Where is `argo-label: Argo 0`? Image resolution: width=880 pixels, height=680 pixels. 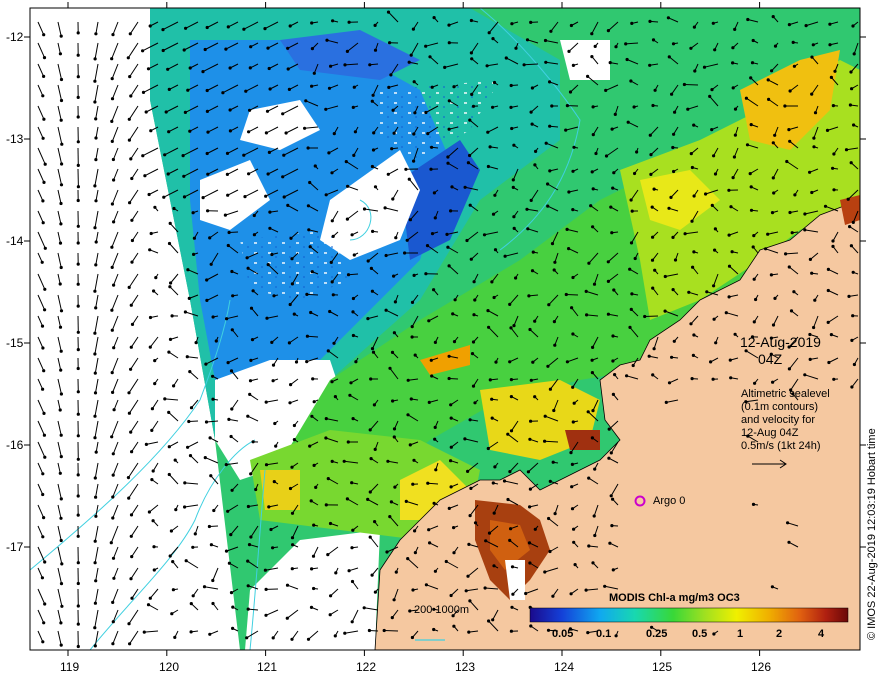 argo-label: Argo 0 is located at coordinates (669, 501).